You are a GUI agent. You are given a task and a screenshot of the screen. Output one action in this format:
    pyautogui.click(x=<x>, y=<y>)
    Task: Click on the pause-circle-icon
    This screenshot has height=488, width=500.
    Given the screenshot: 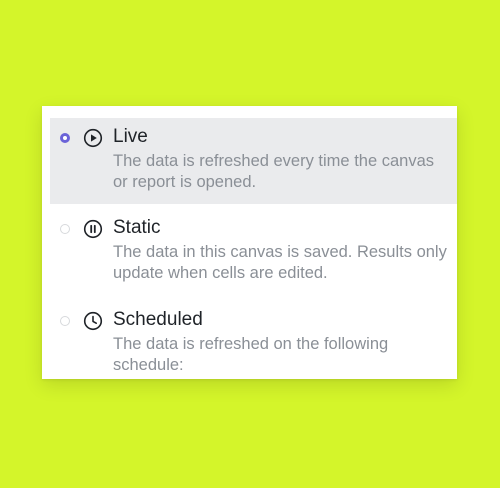 What is the action you would take?
    pyautogui.click(x=93, y=229)
    